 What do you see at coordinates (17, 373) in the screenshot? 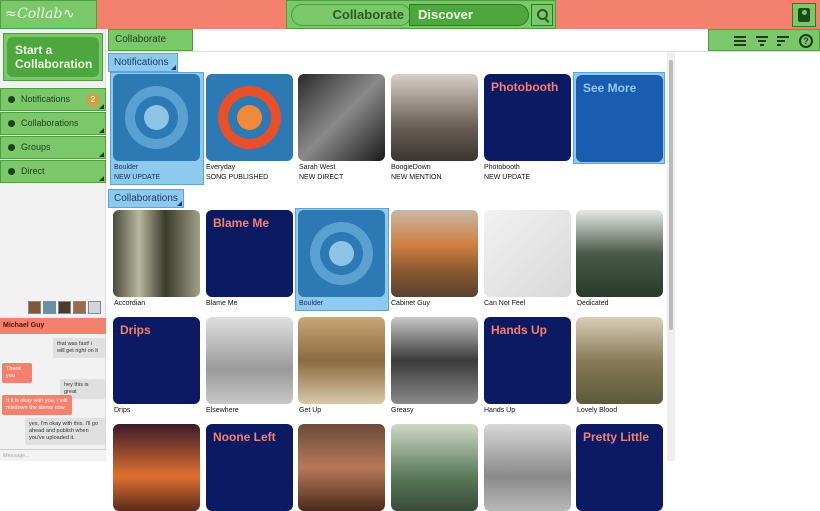
I see `chat-message: Thank you` at bounding box center [17, 373].